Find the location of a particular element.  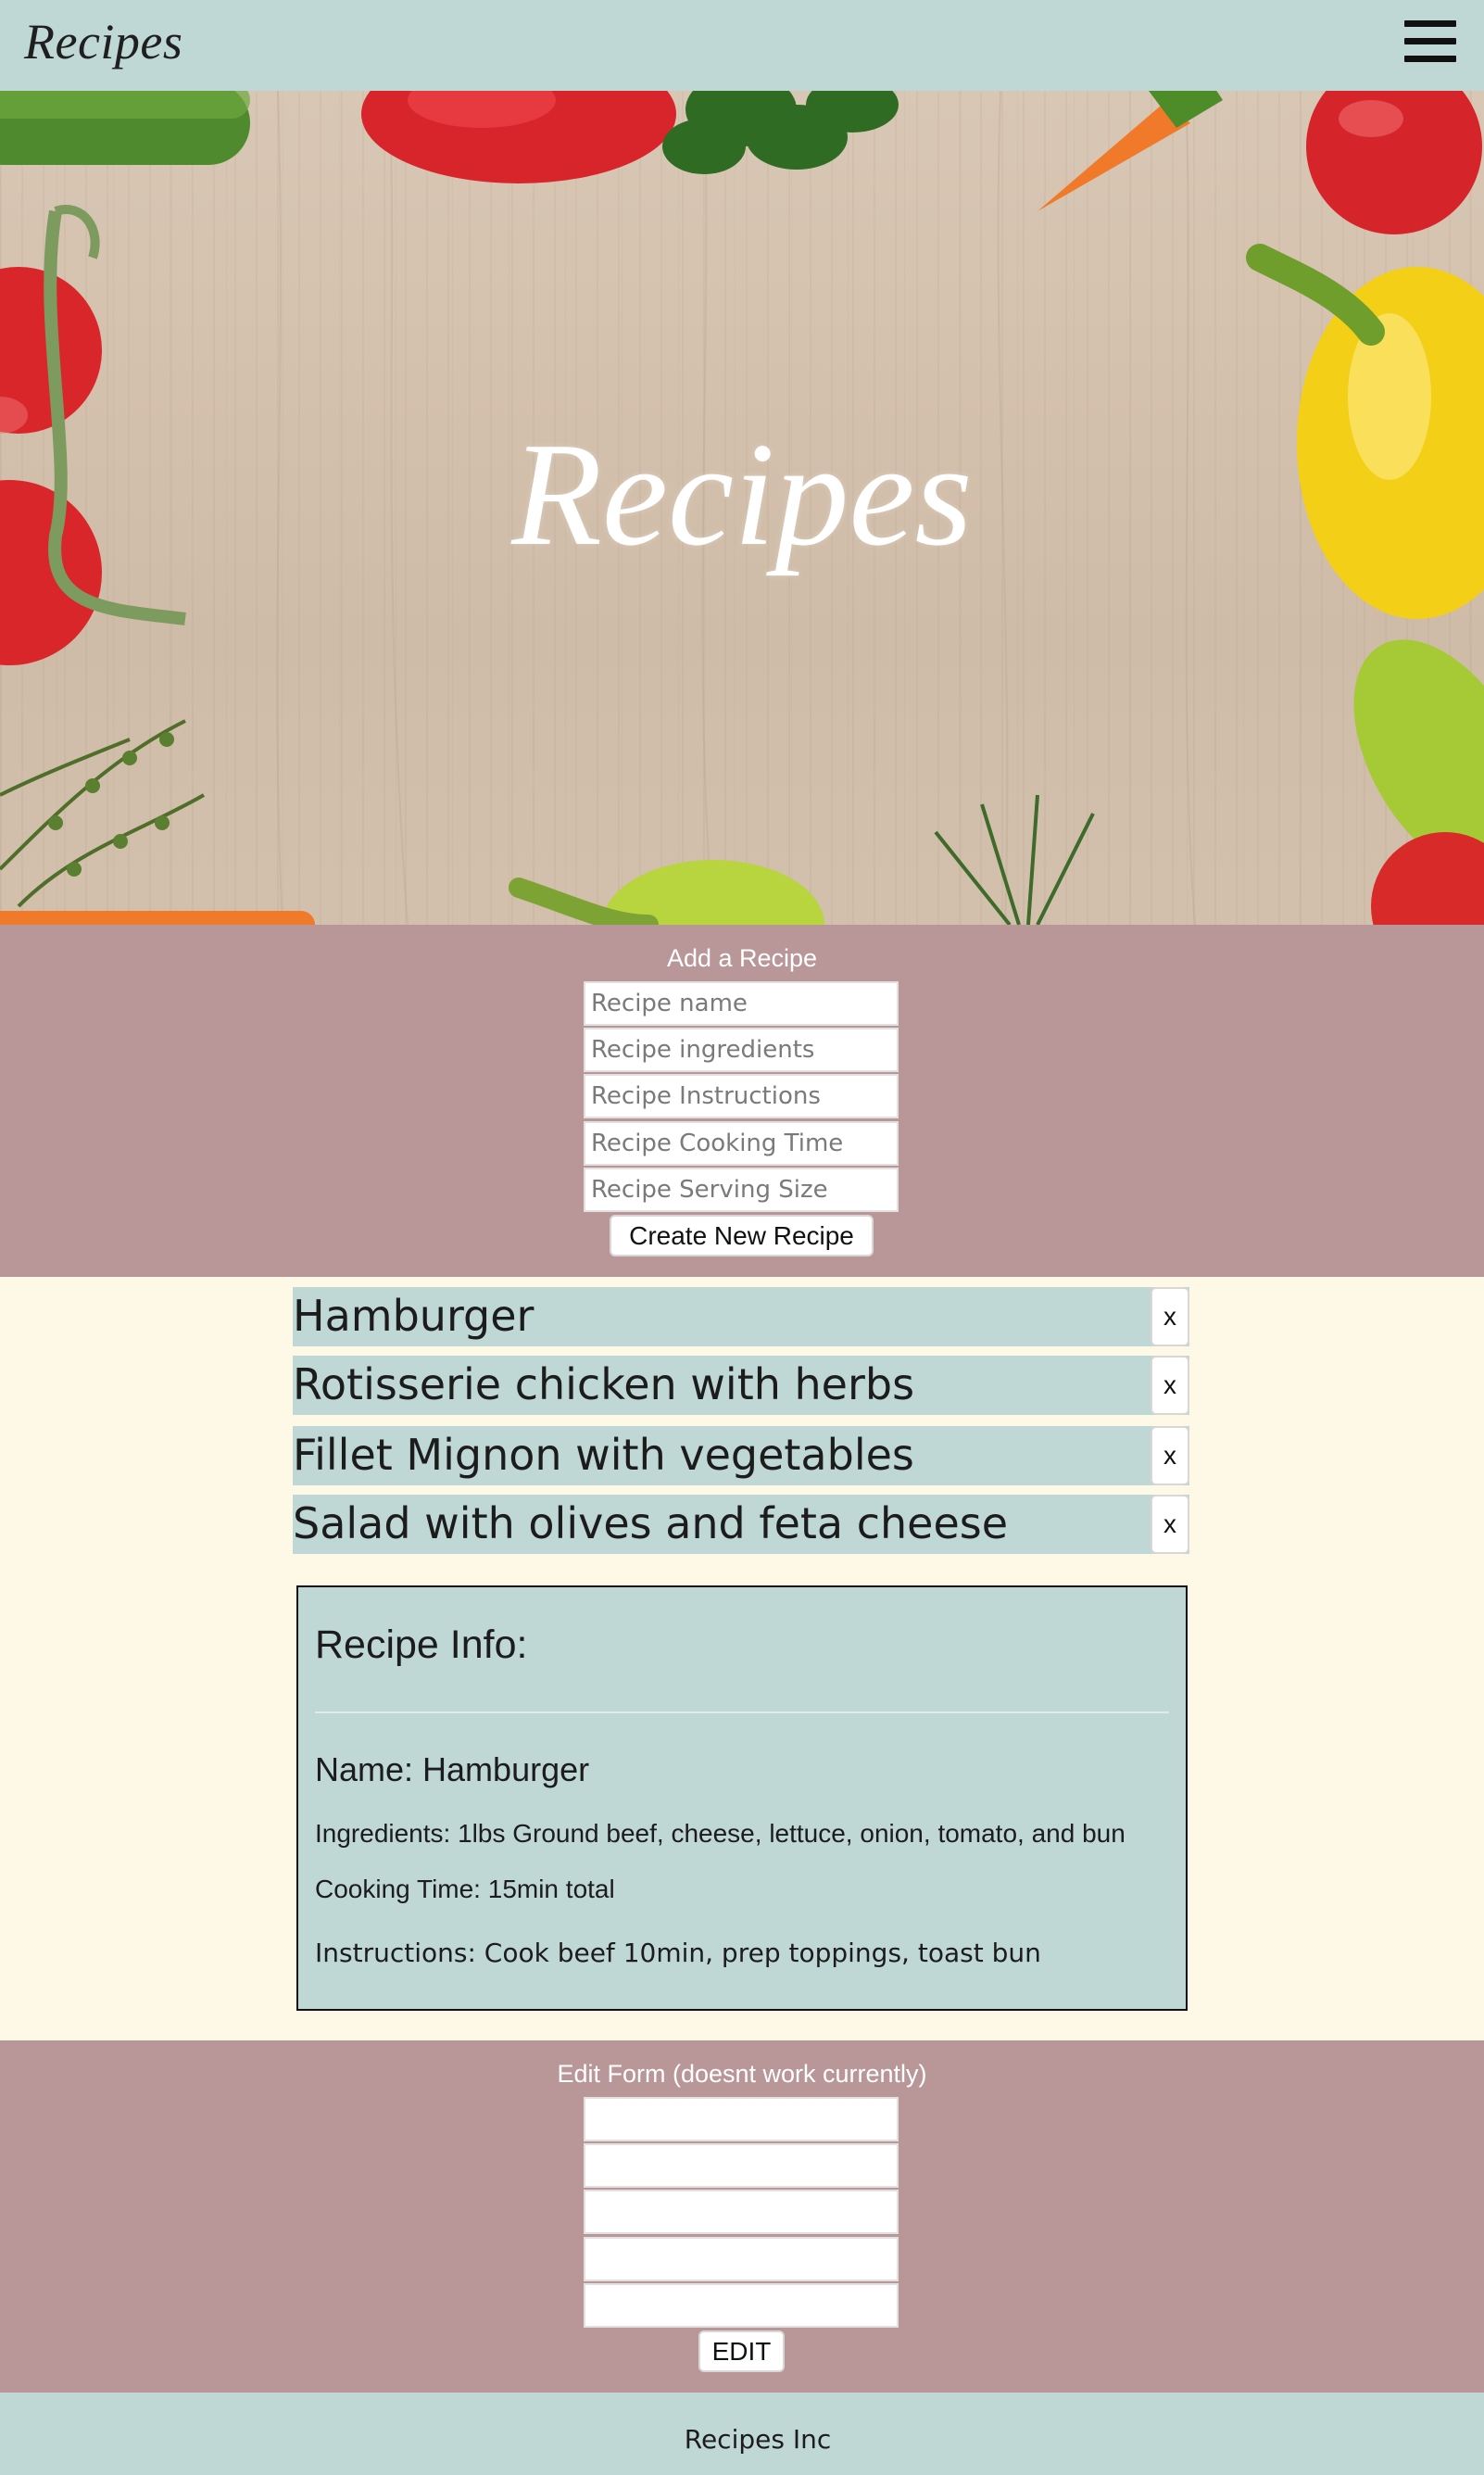

edit-cooking-time-input is located at coordinates (741, 2259).